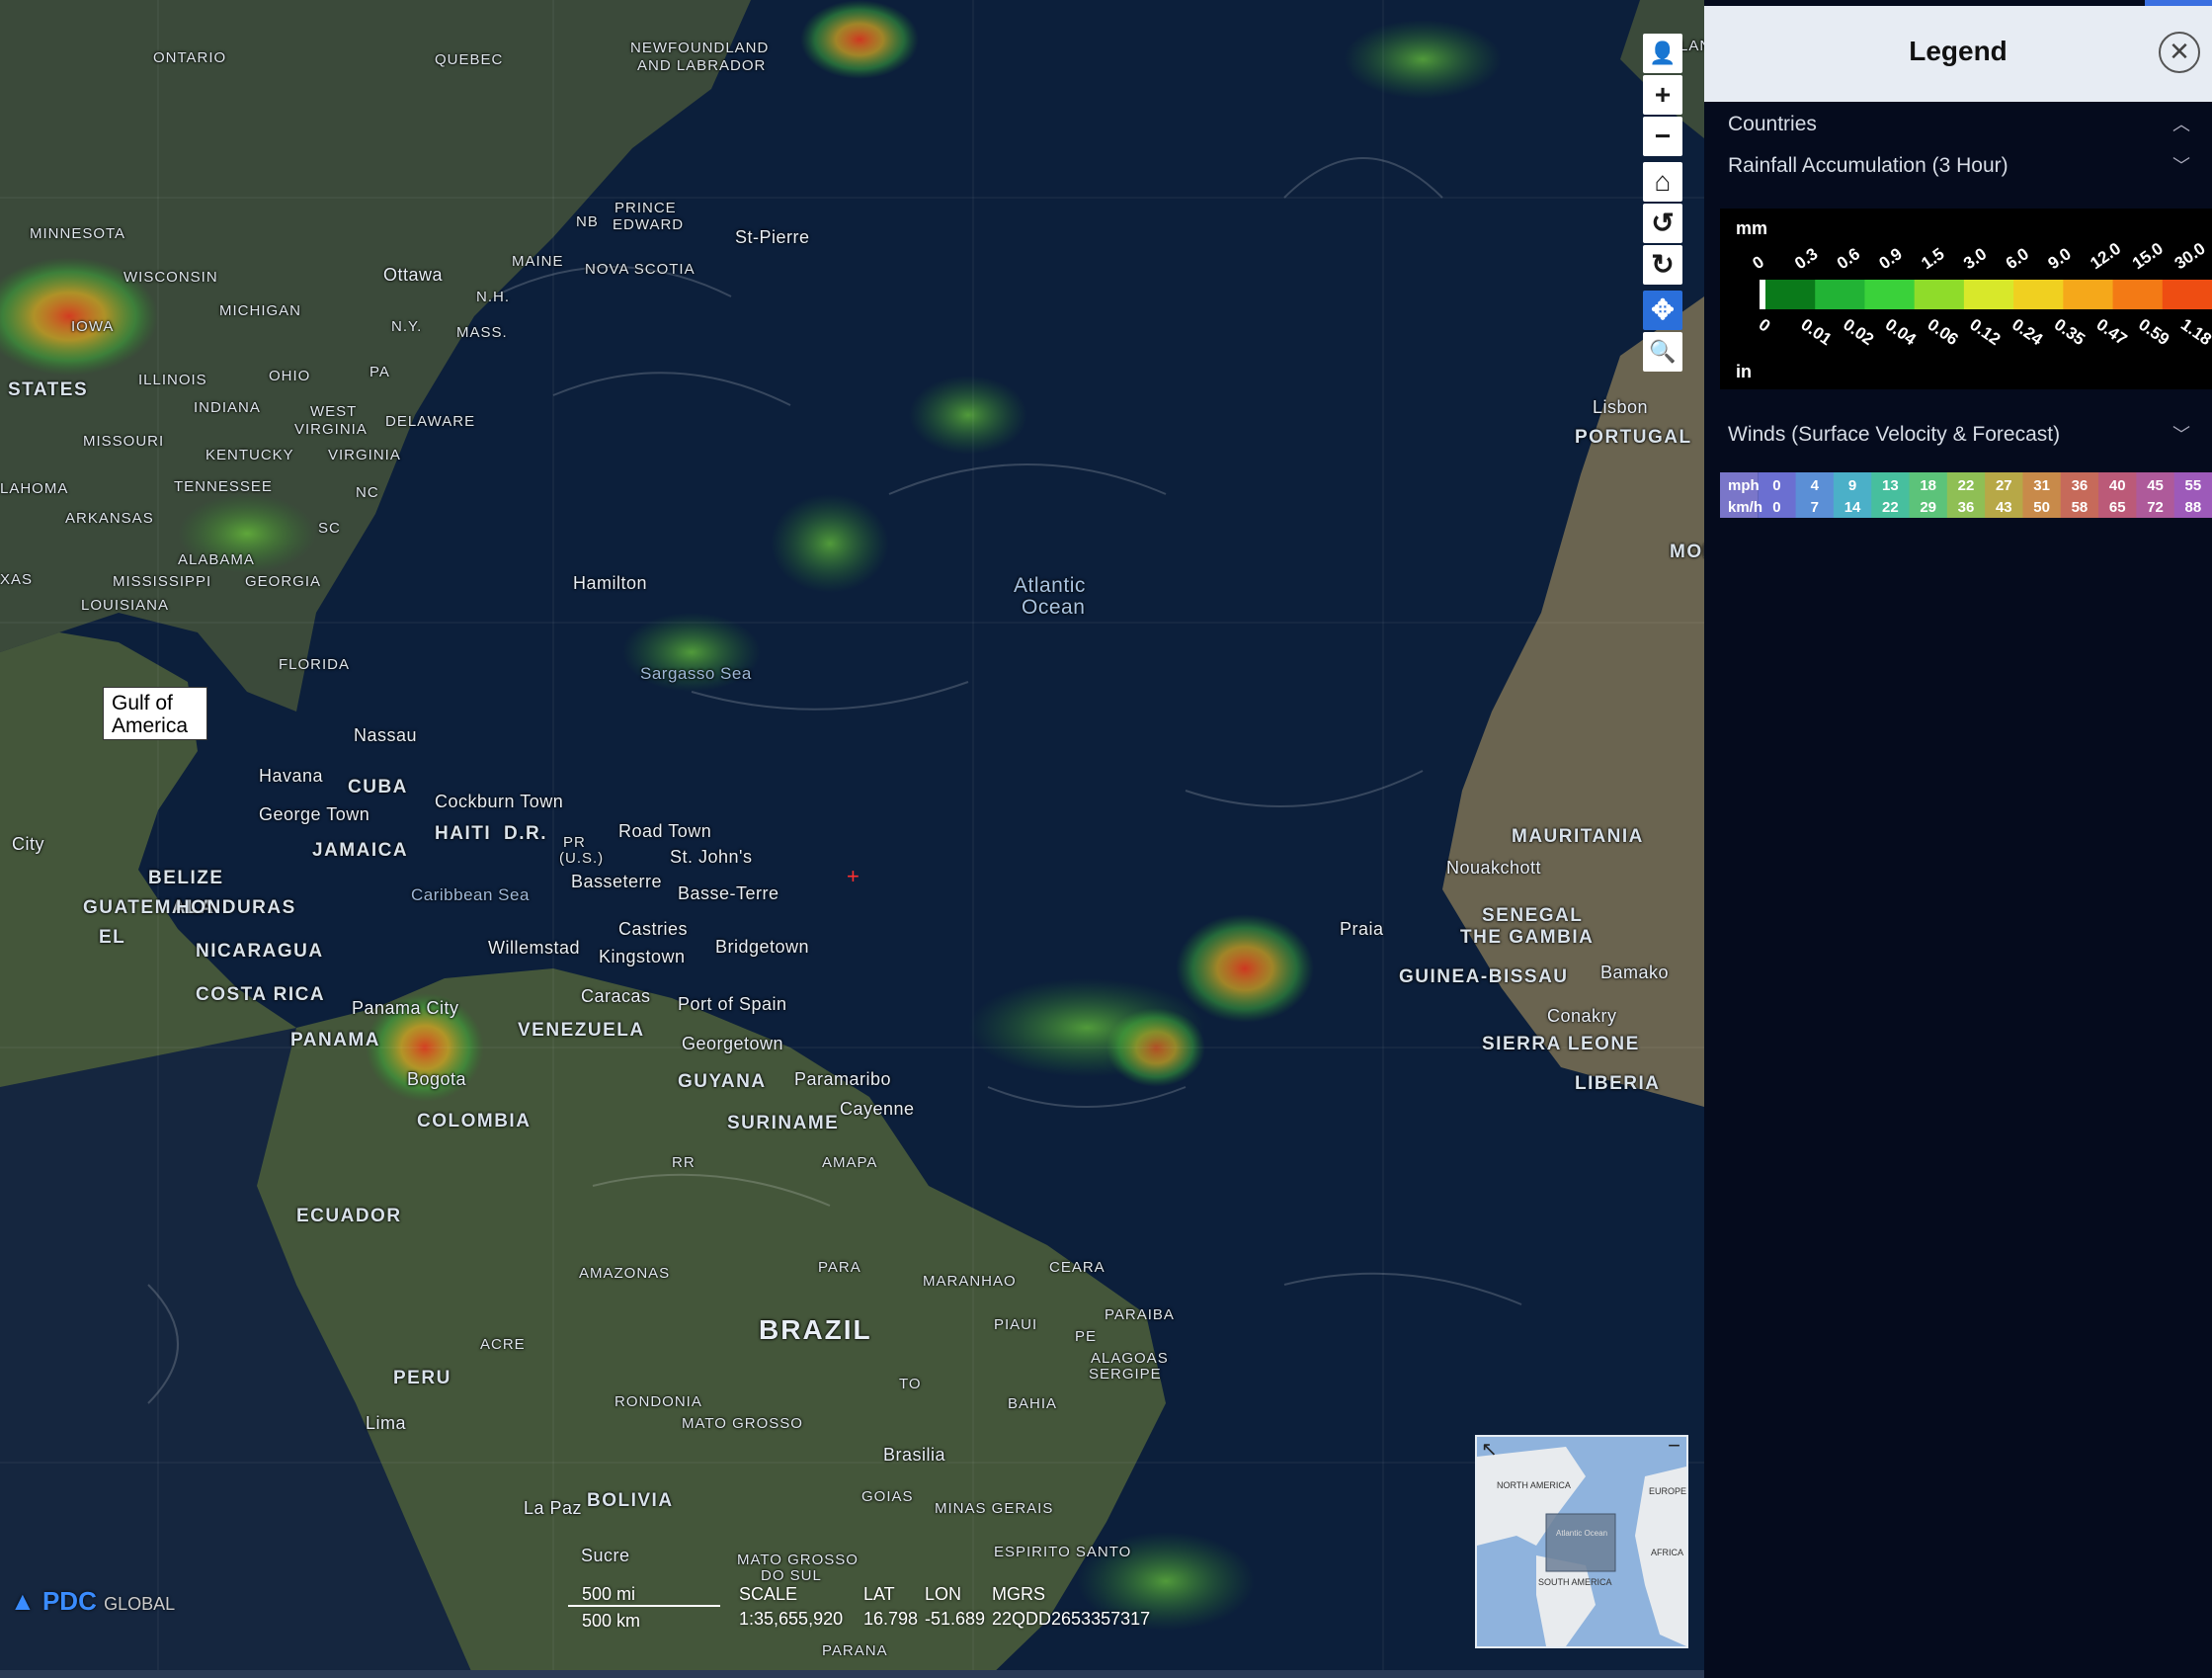 The height and width of the screenshot is (1678, 2212). Describe the element at coordinates (1745, 507) in the screenshot. I see `wind-unit-label: km/h` at that location.